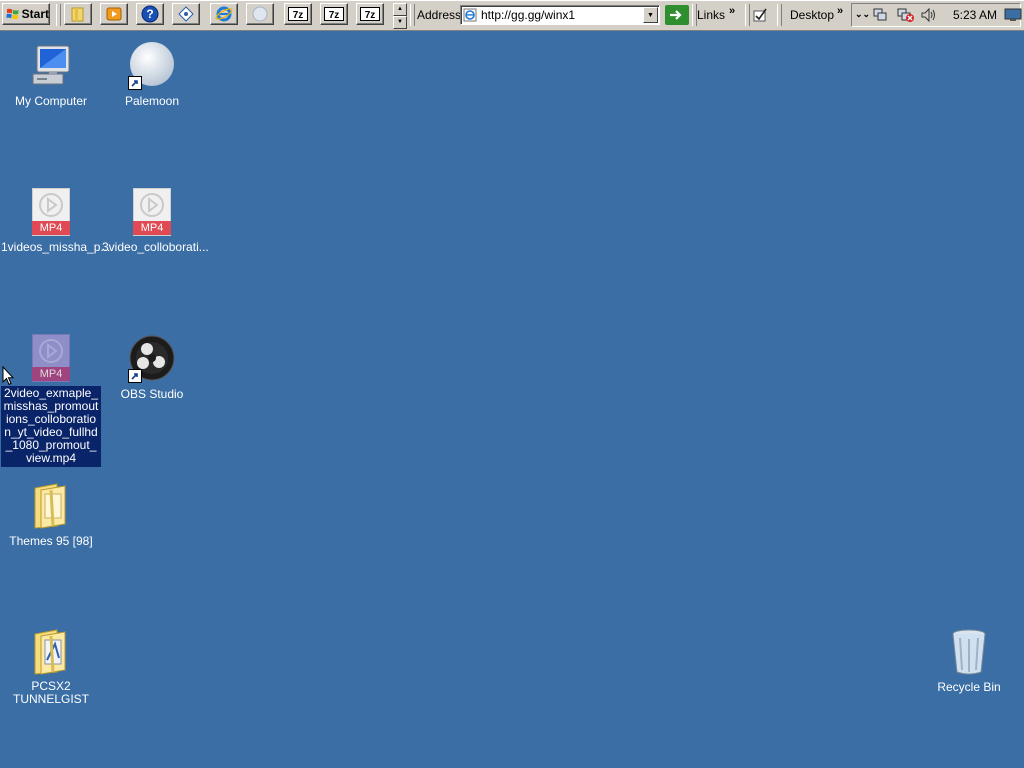  I want to click on clock: 5:23 AM, so click(975, 15).